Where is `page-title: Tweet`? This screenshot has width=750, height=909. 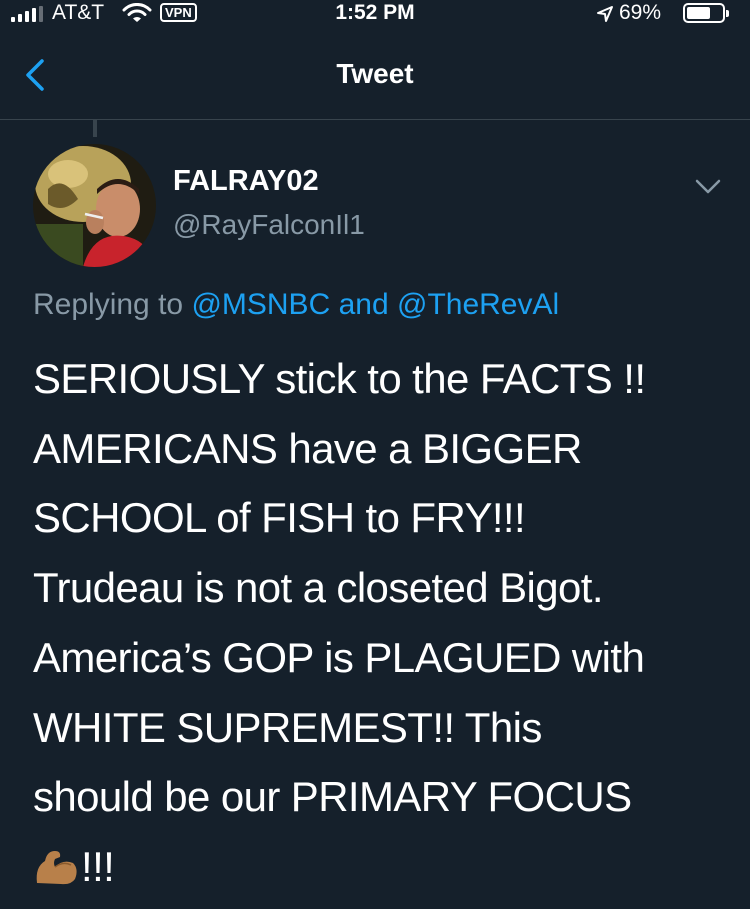
page-title: Tweet is located at coordinates (375, 73).